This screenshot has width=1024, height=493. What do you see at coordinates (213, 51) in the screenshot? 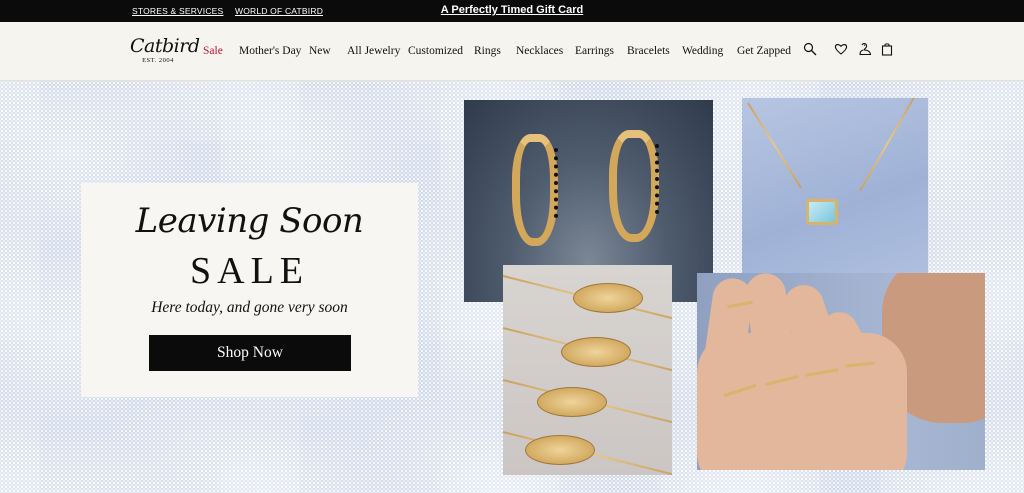
I see `nav-sale: Sale` at bounding box center [213, 51].